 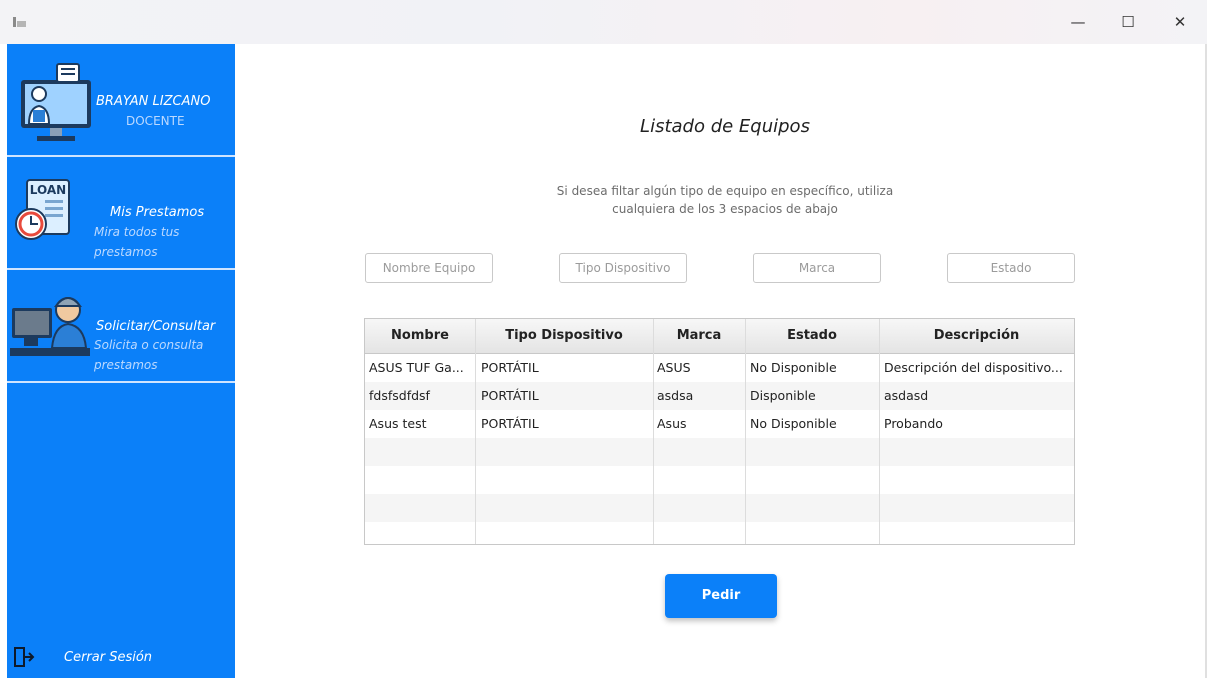 I want to click on sidebar-item-subtitle: Solicita o consulta, so click(x=149, y=345).